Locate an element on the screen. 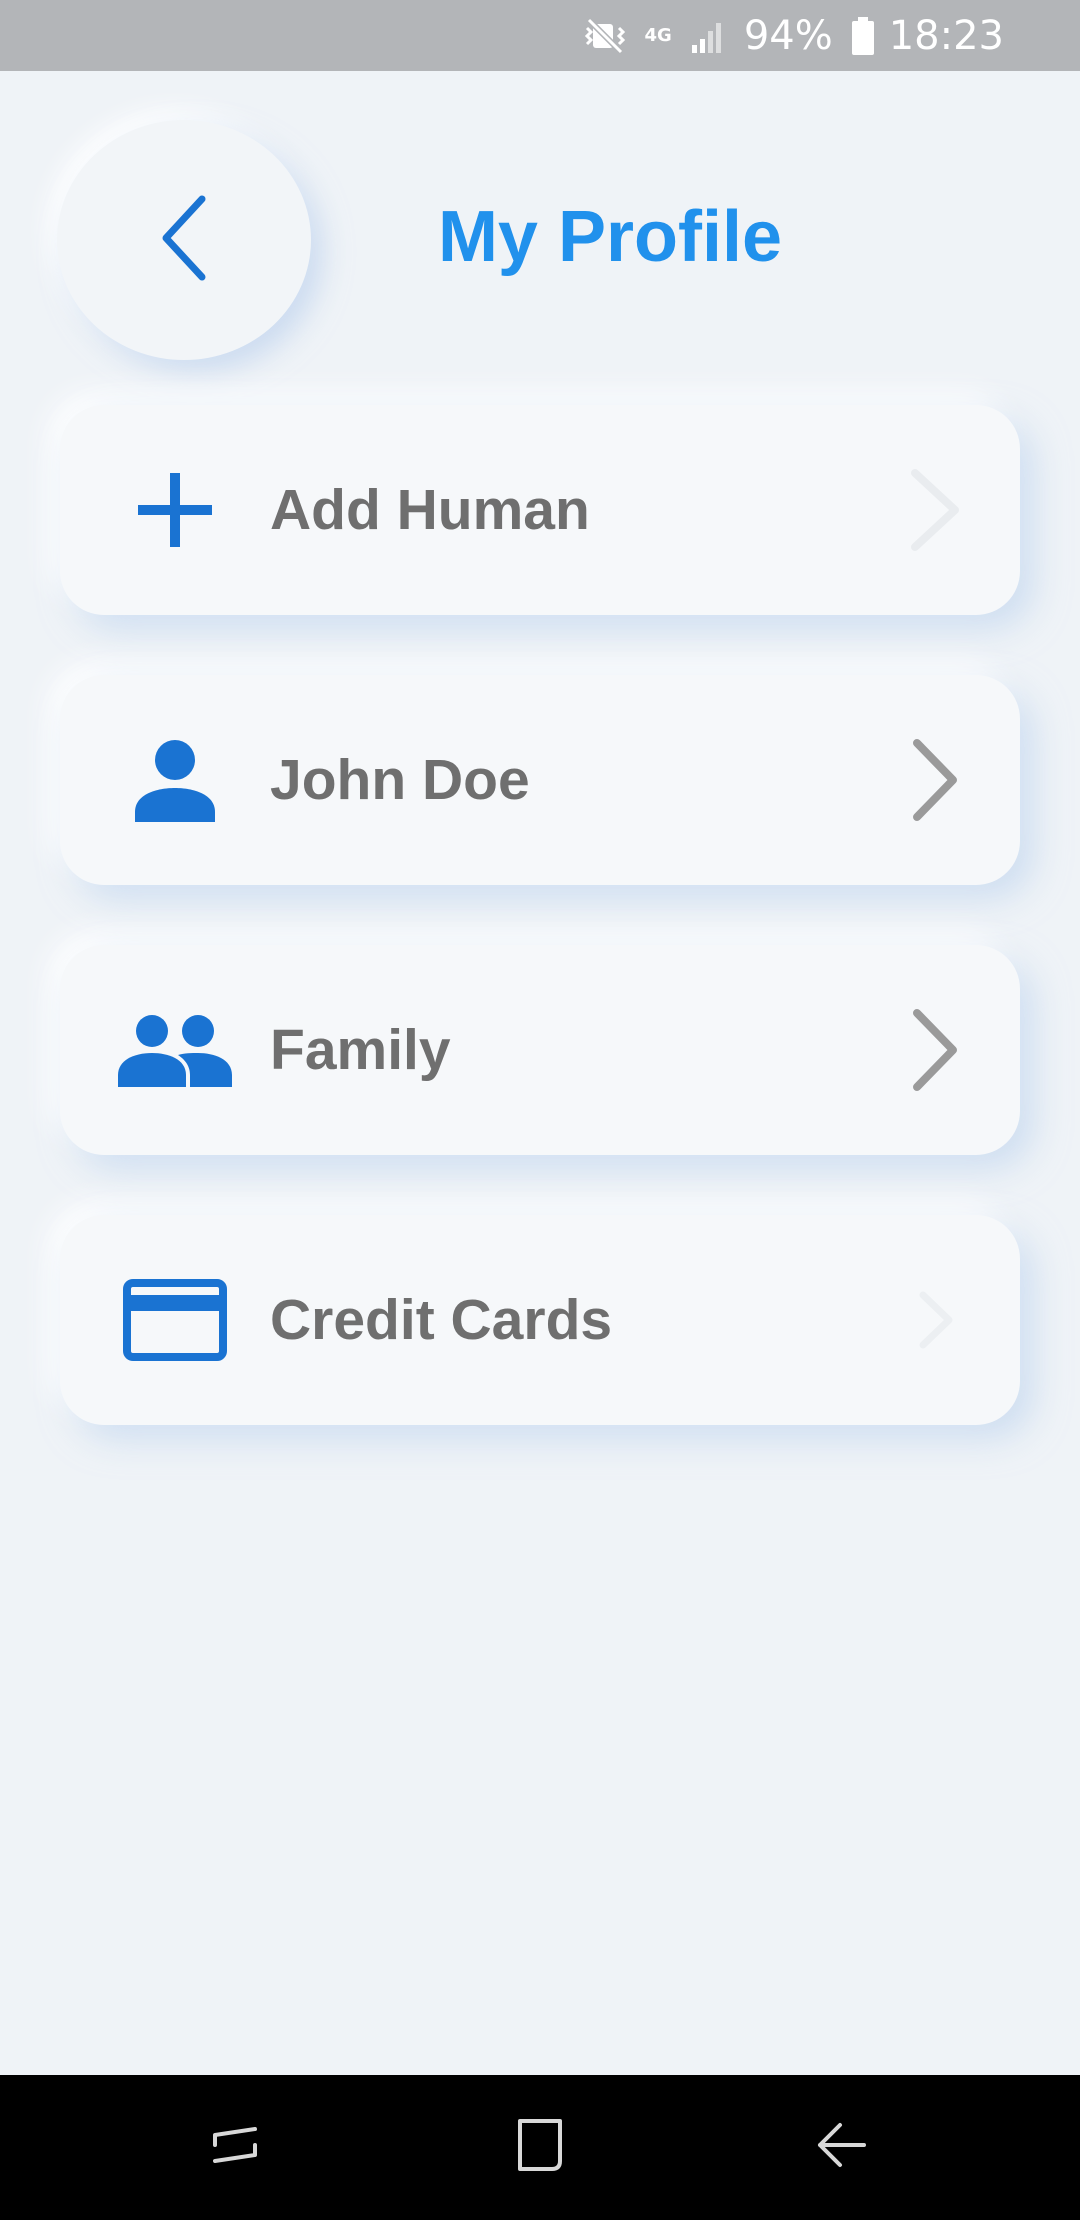  home-icon is located at coordinates (540, 2147).